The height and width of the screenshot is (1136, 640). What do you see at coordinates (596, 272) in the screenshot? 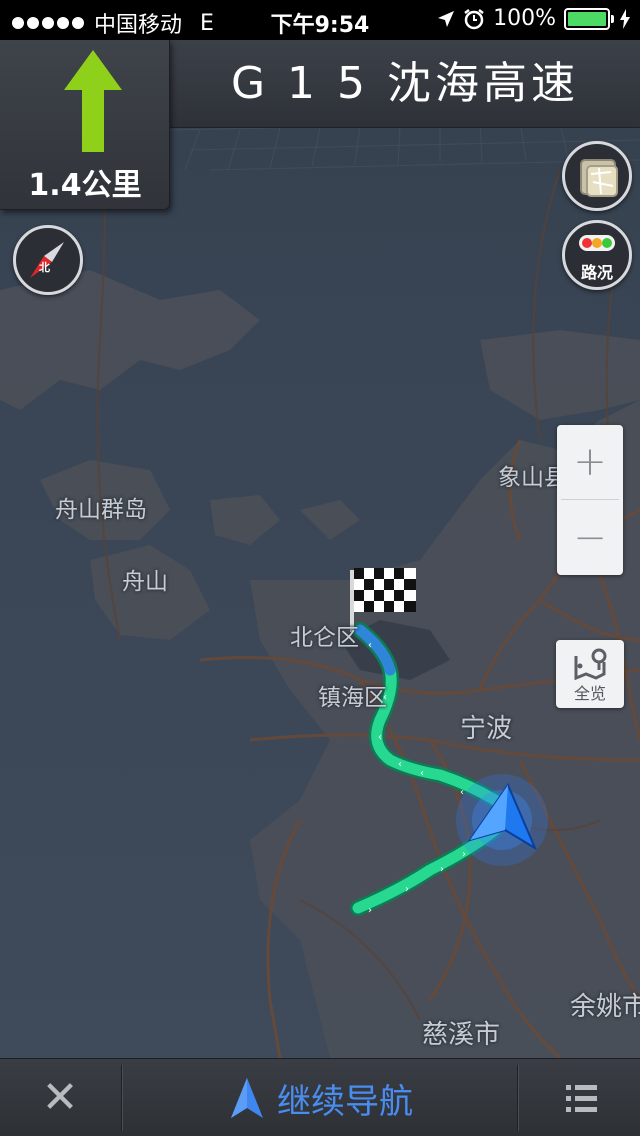
I see `traffic-label: 路况` at bounding box center [596, 272].